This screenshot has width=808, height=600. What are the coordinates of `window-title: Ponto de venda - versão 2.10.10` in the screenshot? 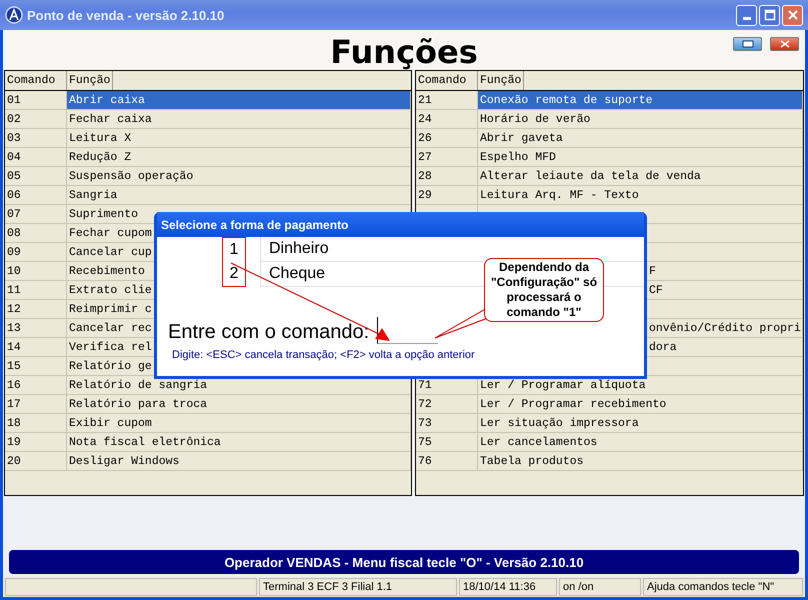 It's located at (126, 15).